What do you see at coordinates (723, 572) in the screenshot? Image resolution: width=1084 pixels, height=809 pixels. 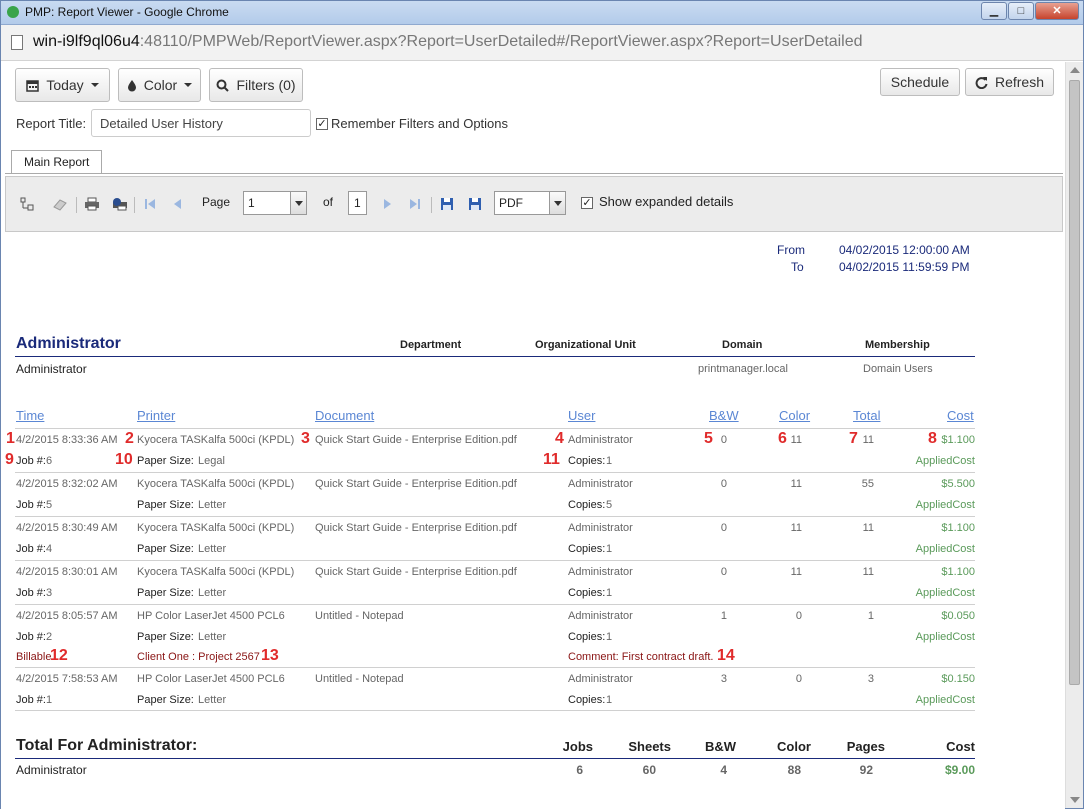 I see `cell-bw: 0` at bounding box center [723, 572].